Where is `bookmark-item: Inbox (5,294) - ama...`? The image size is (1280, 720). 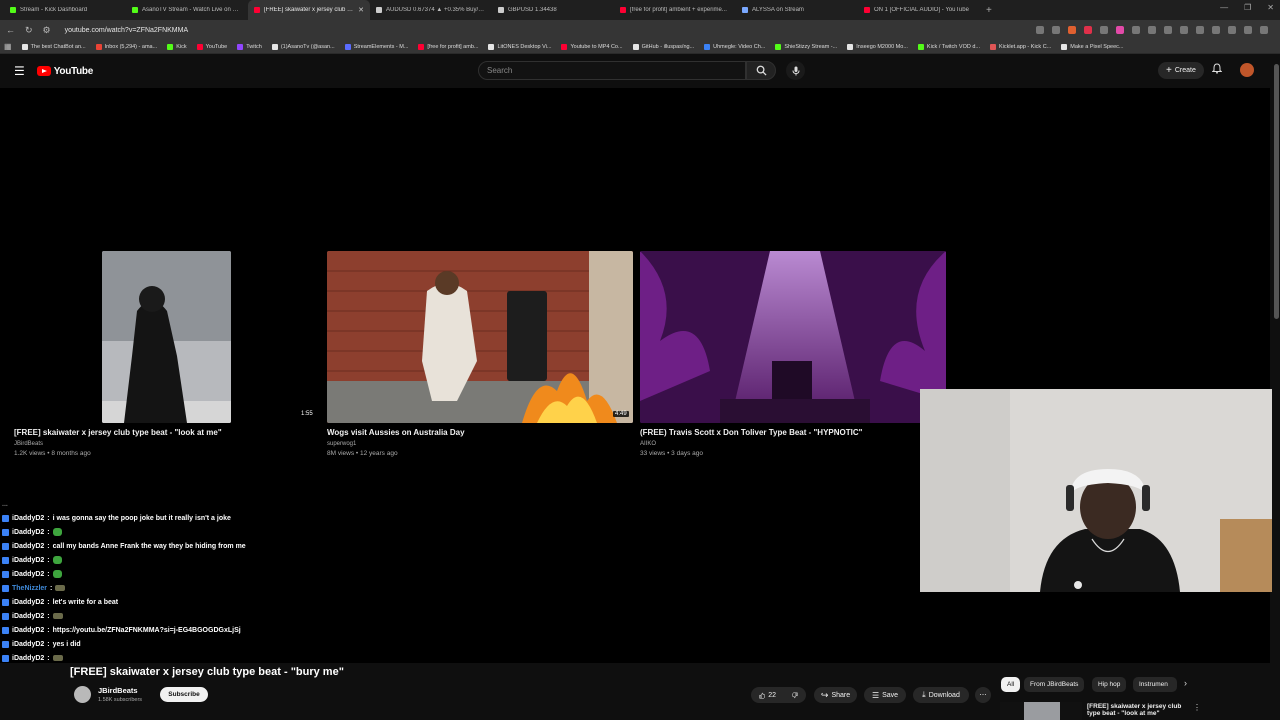
bookmark-item: Inbox (5,294) - ama... is located at coordinates (126, 46).